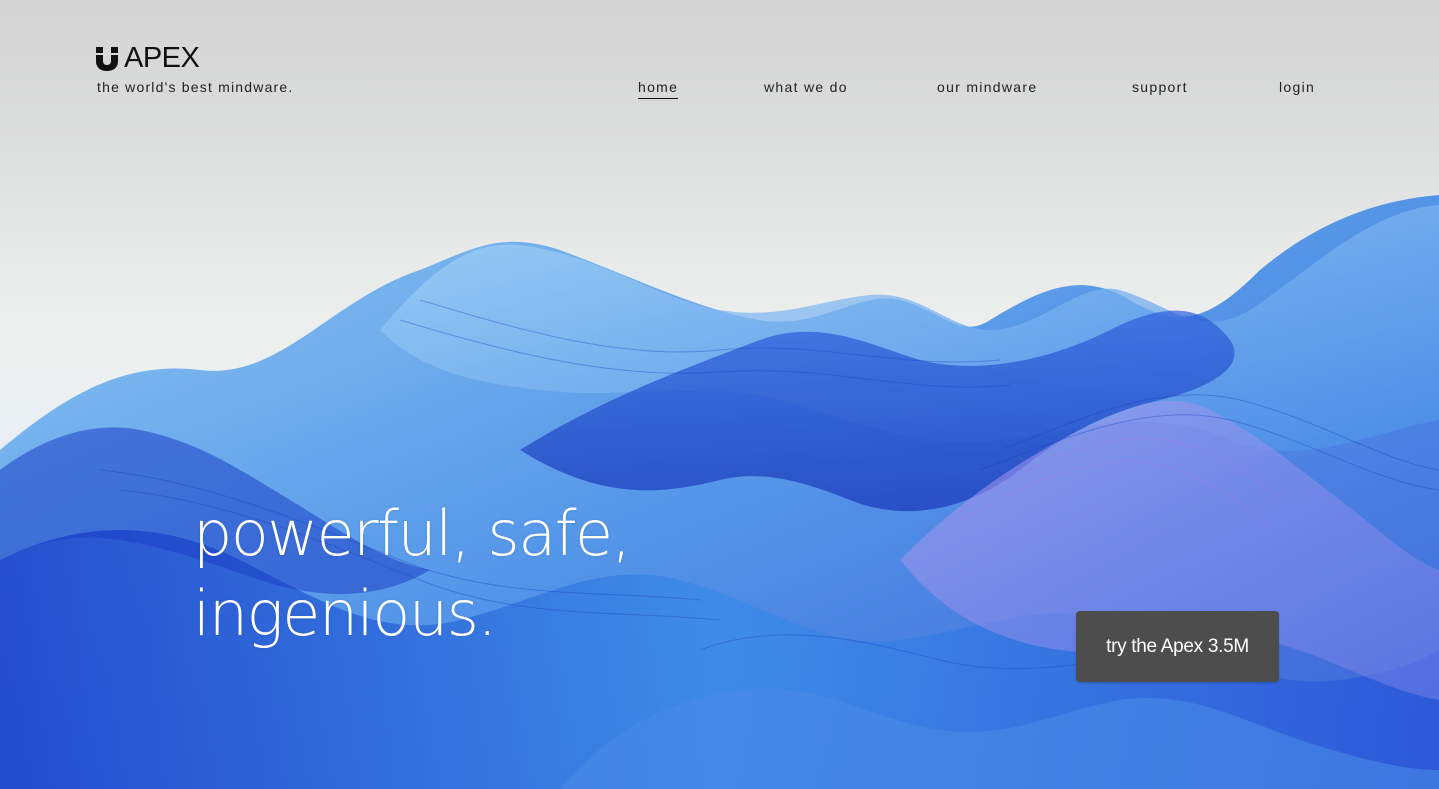  Describe the element at coordinates (1160, 88) in the screenshot. I see `nav-item-support: support` at that location.